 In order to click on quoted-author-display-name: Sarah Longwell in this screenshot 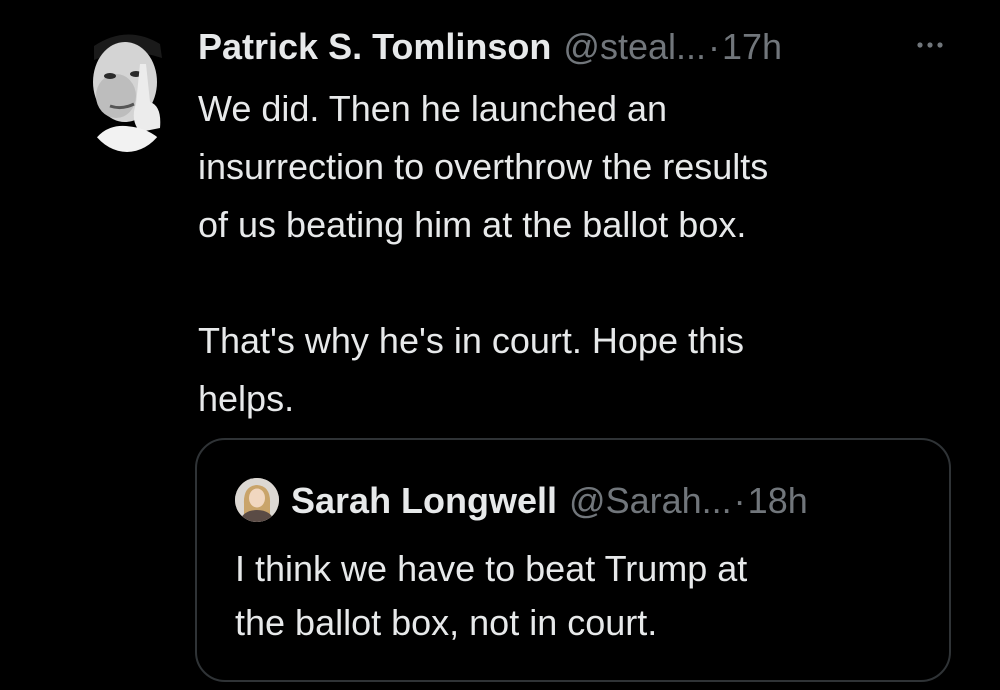, I will do `click(424, 500)`.